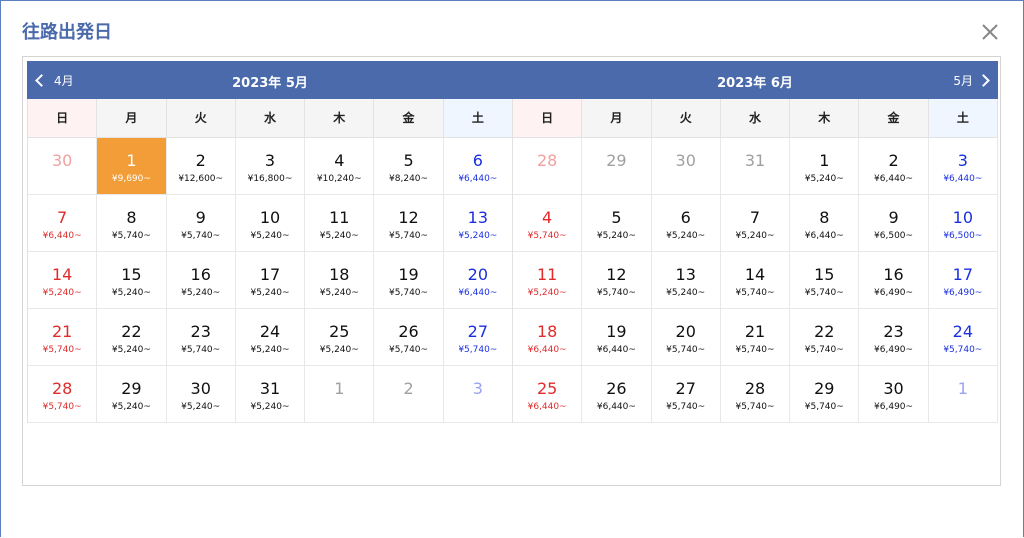 The image size is (1024, 538). Describe the element at coordinates (963, 280) in the screenshot. I see `date-cell: 17 ¥6,490~` at that location.